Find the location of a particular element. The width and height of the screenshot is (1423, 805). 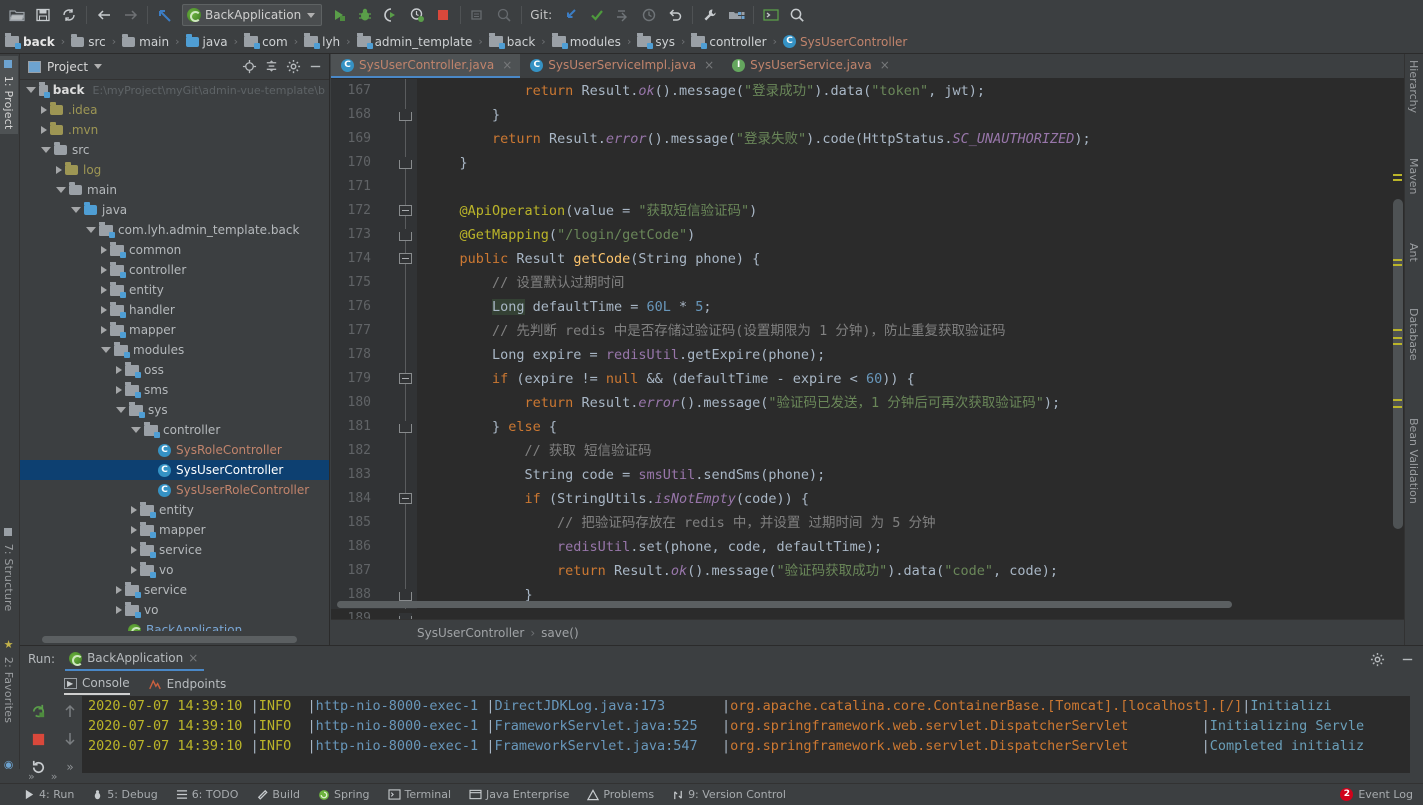

back-arrow-icon is located at coordinates (104, 15).